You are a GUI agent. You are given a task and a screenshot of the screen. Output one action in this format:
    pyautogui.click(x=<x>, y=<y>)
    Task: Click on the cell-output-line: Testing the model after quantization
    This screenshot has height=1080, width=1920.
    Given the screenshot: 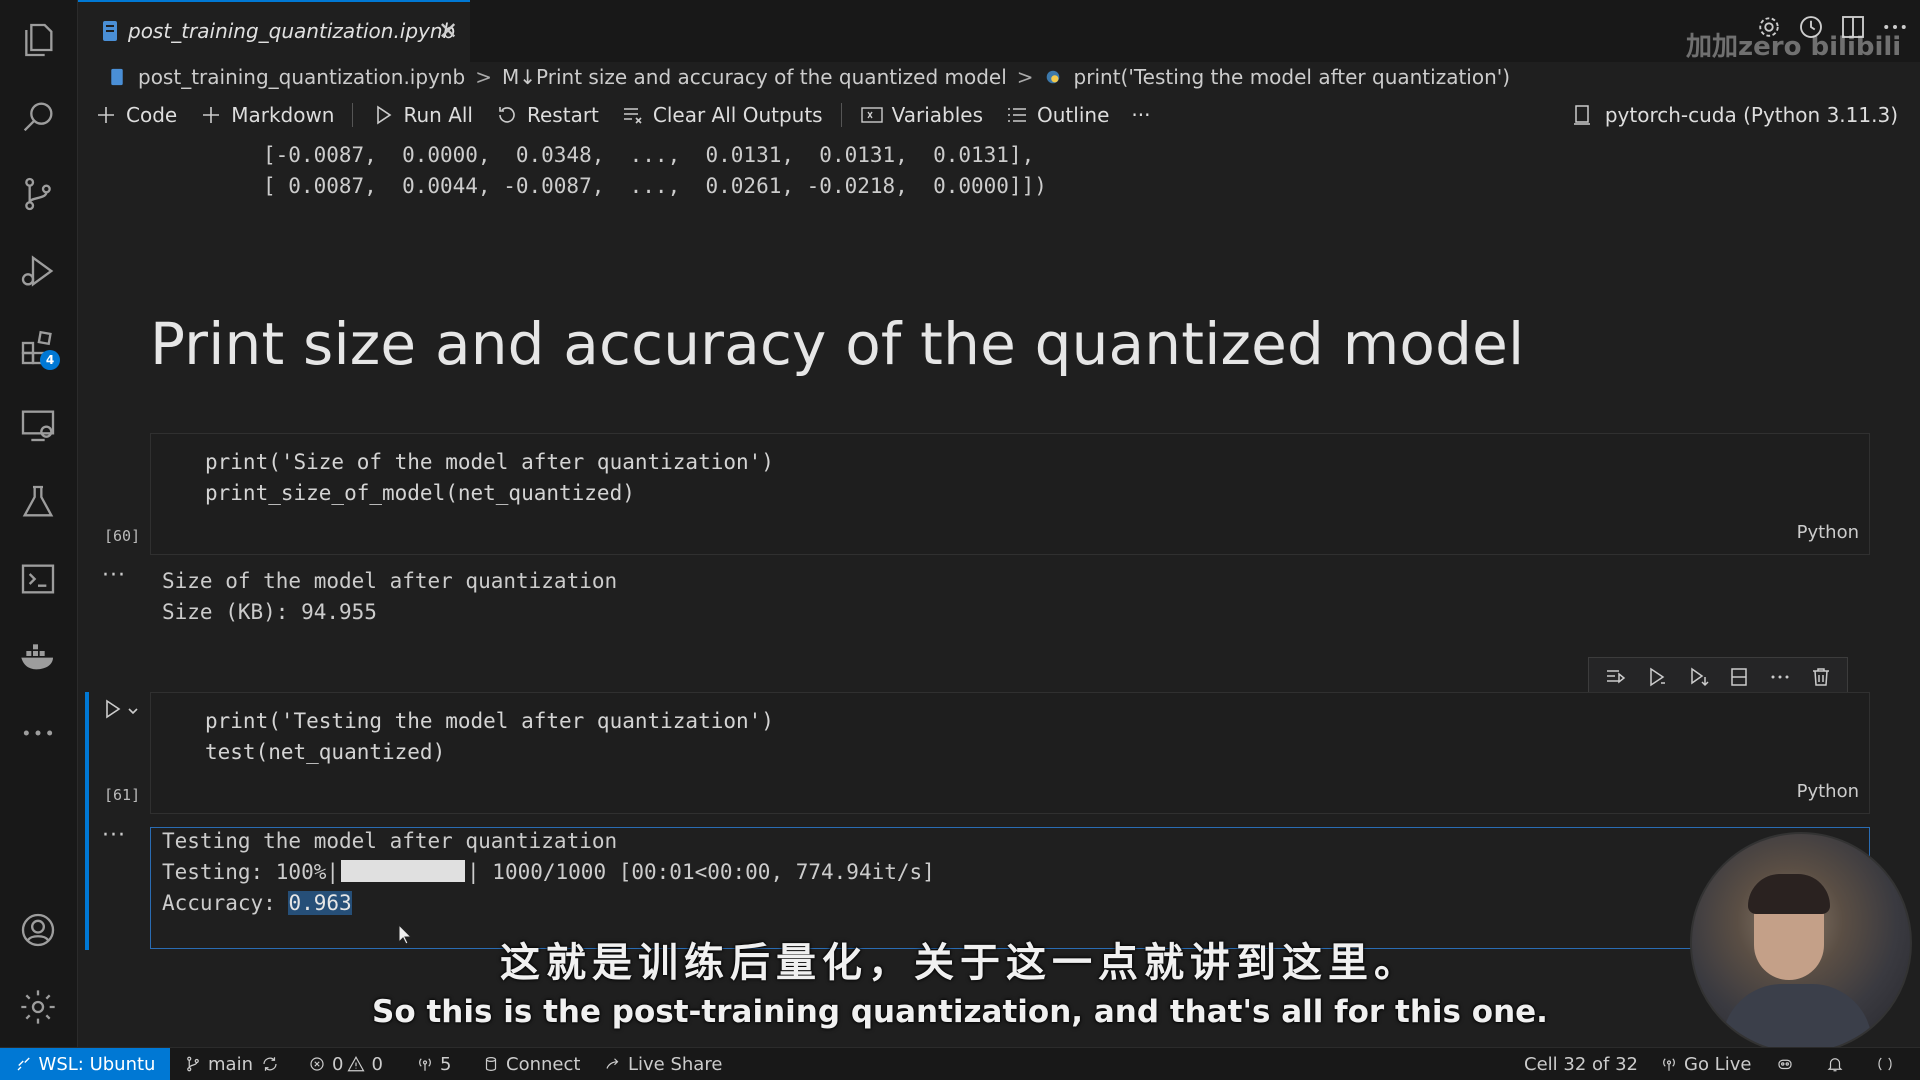 What is the action you would take?
    pyautogui.click(x=390, y=841)
    